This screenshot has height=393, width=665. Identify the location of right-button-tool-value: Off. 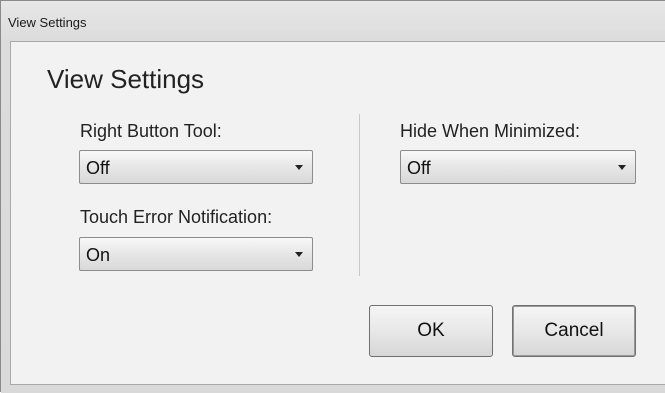
(98, 168).